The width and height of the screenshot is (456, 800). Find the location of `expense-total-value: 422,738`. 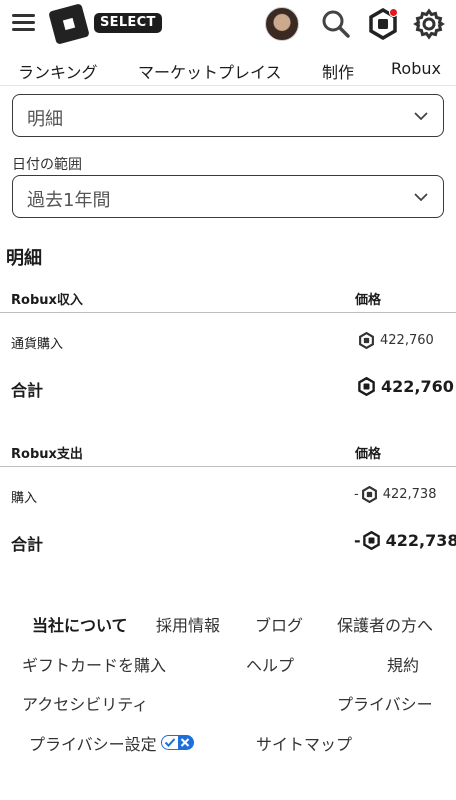

expense-total-value: 422,738 is located at coordinates (420, 540).